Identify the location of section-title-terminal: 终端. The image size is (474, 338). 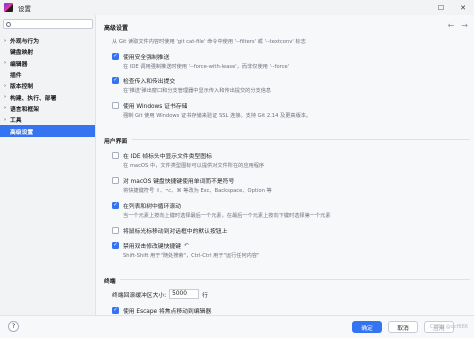
(110, 282).